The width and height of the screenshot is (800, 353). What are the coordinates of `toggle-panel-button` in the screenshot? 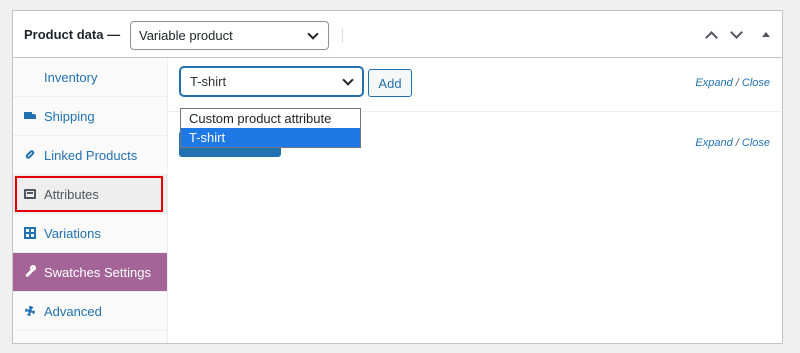 It's located at (768, 35).